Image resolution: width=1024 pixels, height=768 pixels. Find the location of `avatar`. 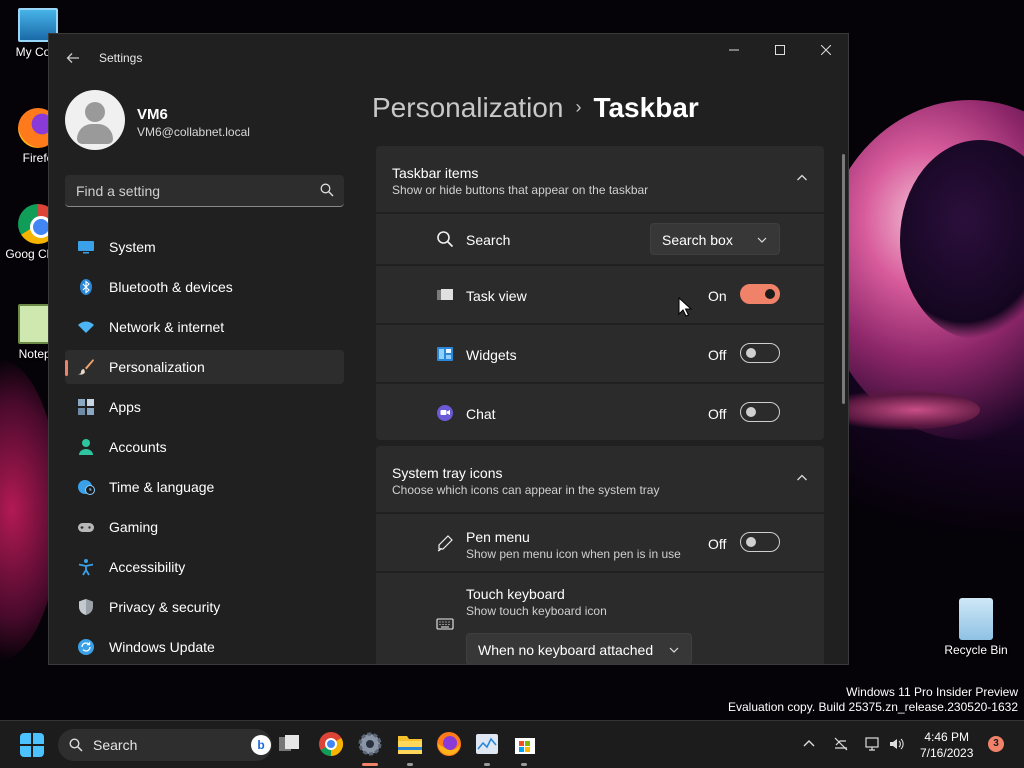

avatar is located at coordinates (95, 120).